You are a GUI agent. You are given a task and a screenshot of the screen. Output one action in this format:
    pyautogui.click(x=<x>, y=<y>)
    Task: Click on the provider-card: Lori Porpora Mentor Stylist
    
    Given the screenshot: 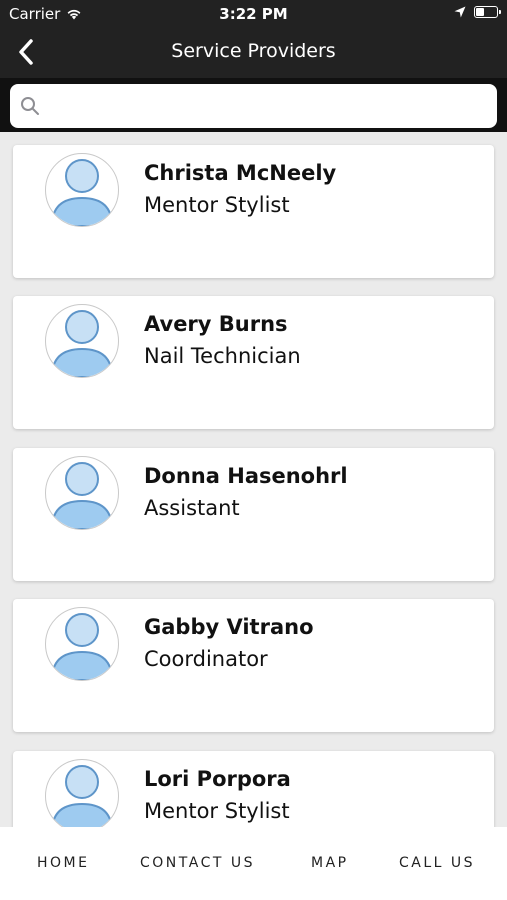 What is the action you would take?
    pyautogui.click(x=253, y=789)
    